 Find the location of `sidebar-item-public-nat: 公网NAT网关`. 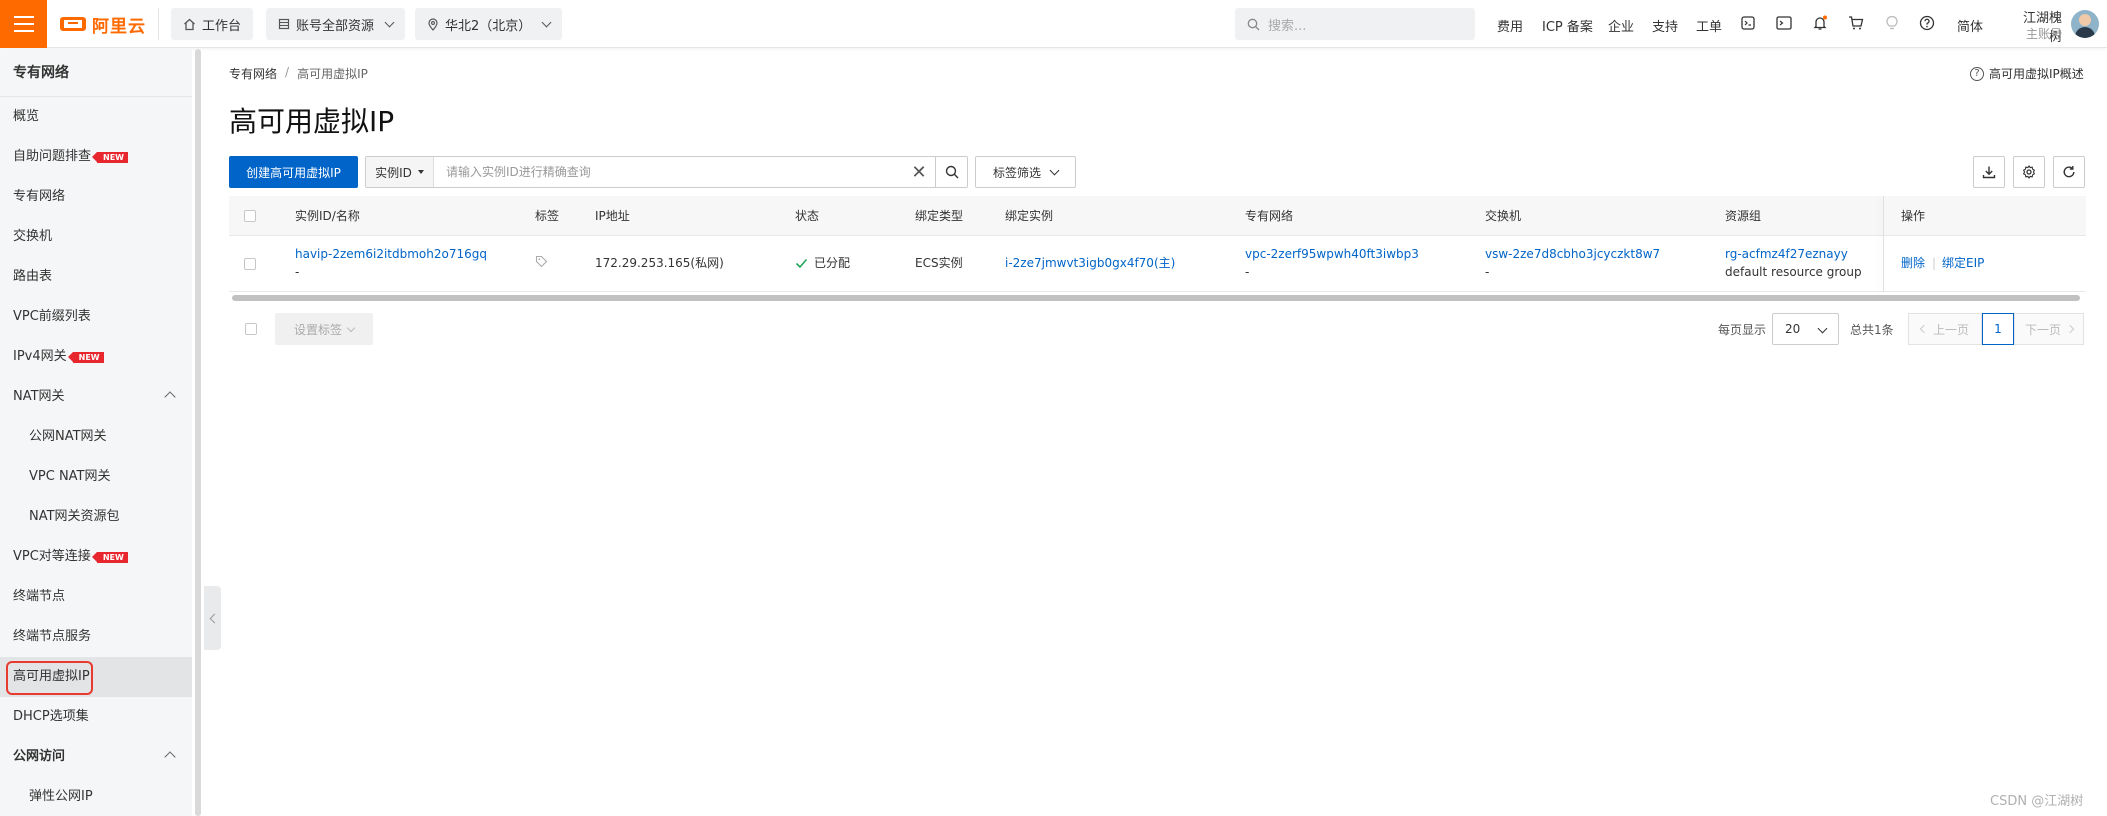

sidebar-item-public-nat: 公网NAT网关 is located at coordinates (96, 437).